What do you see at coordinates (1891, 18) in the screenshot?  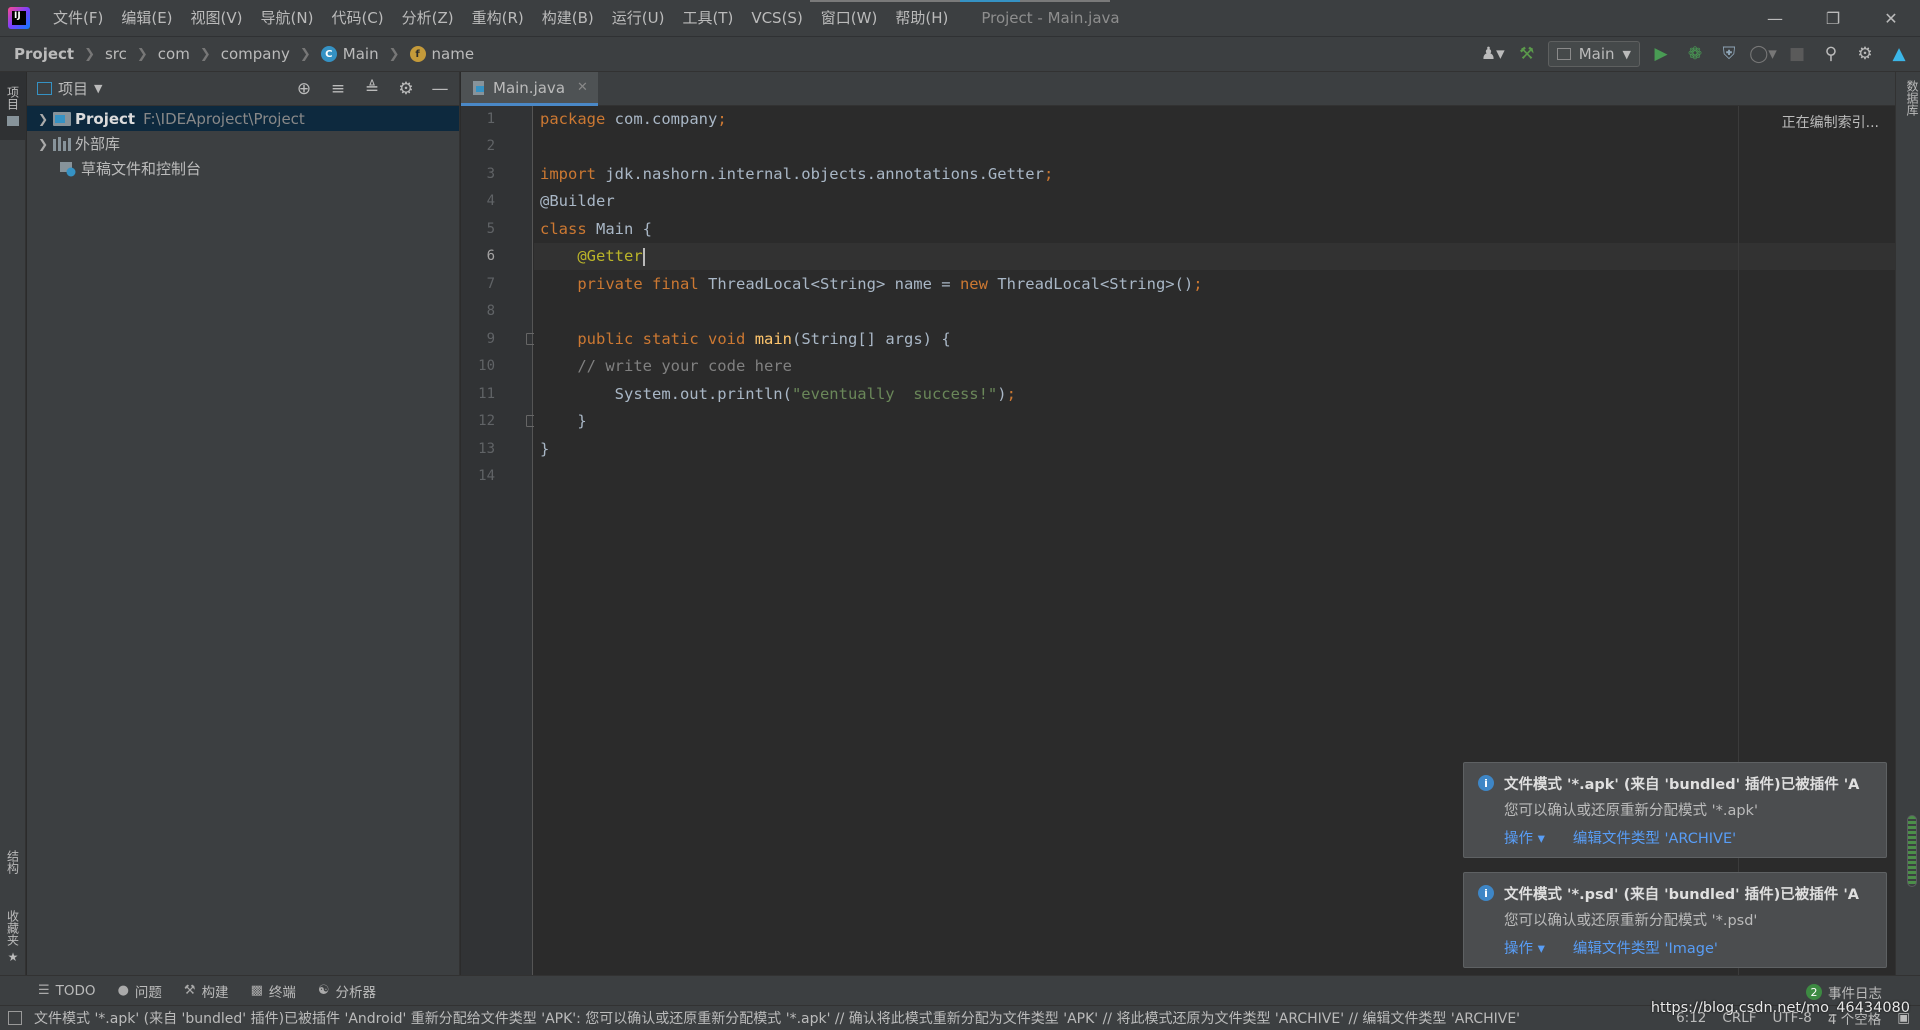 I see `close-window-button: ✕` at bounding box center [1891, 18].